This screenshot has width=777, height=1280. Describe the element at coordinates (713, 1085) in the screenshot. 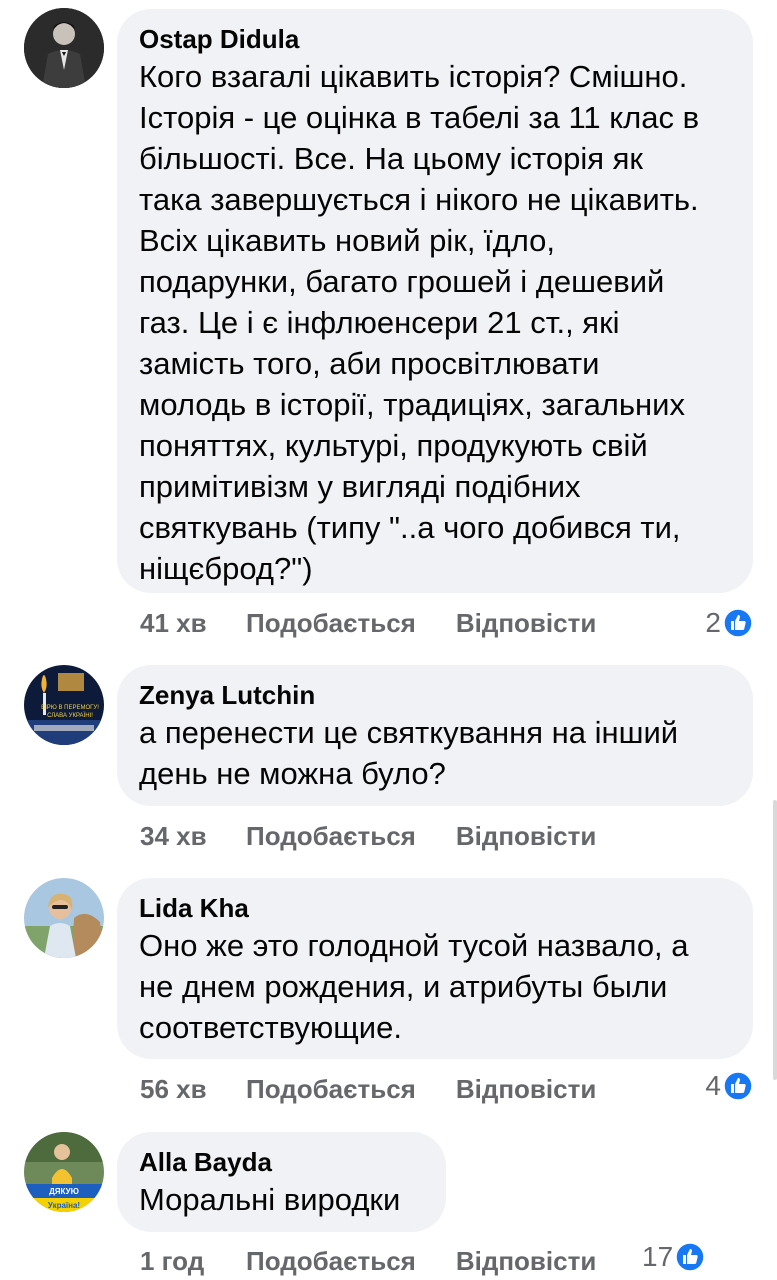

I see `reaction-number: 4` at that location.